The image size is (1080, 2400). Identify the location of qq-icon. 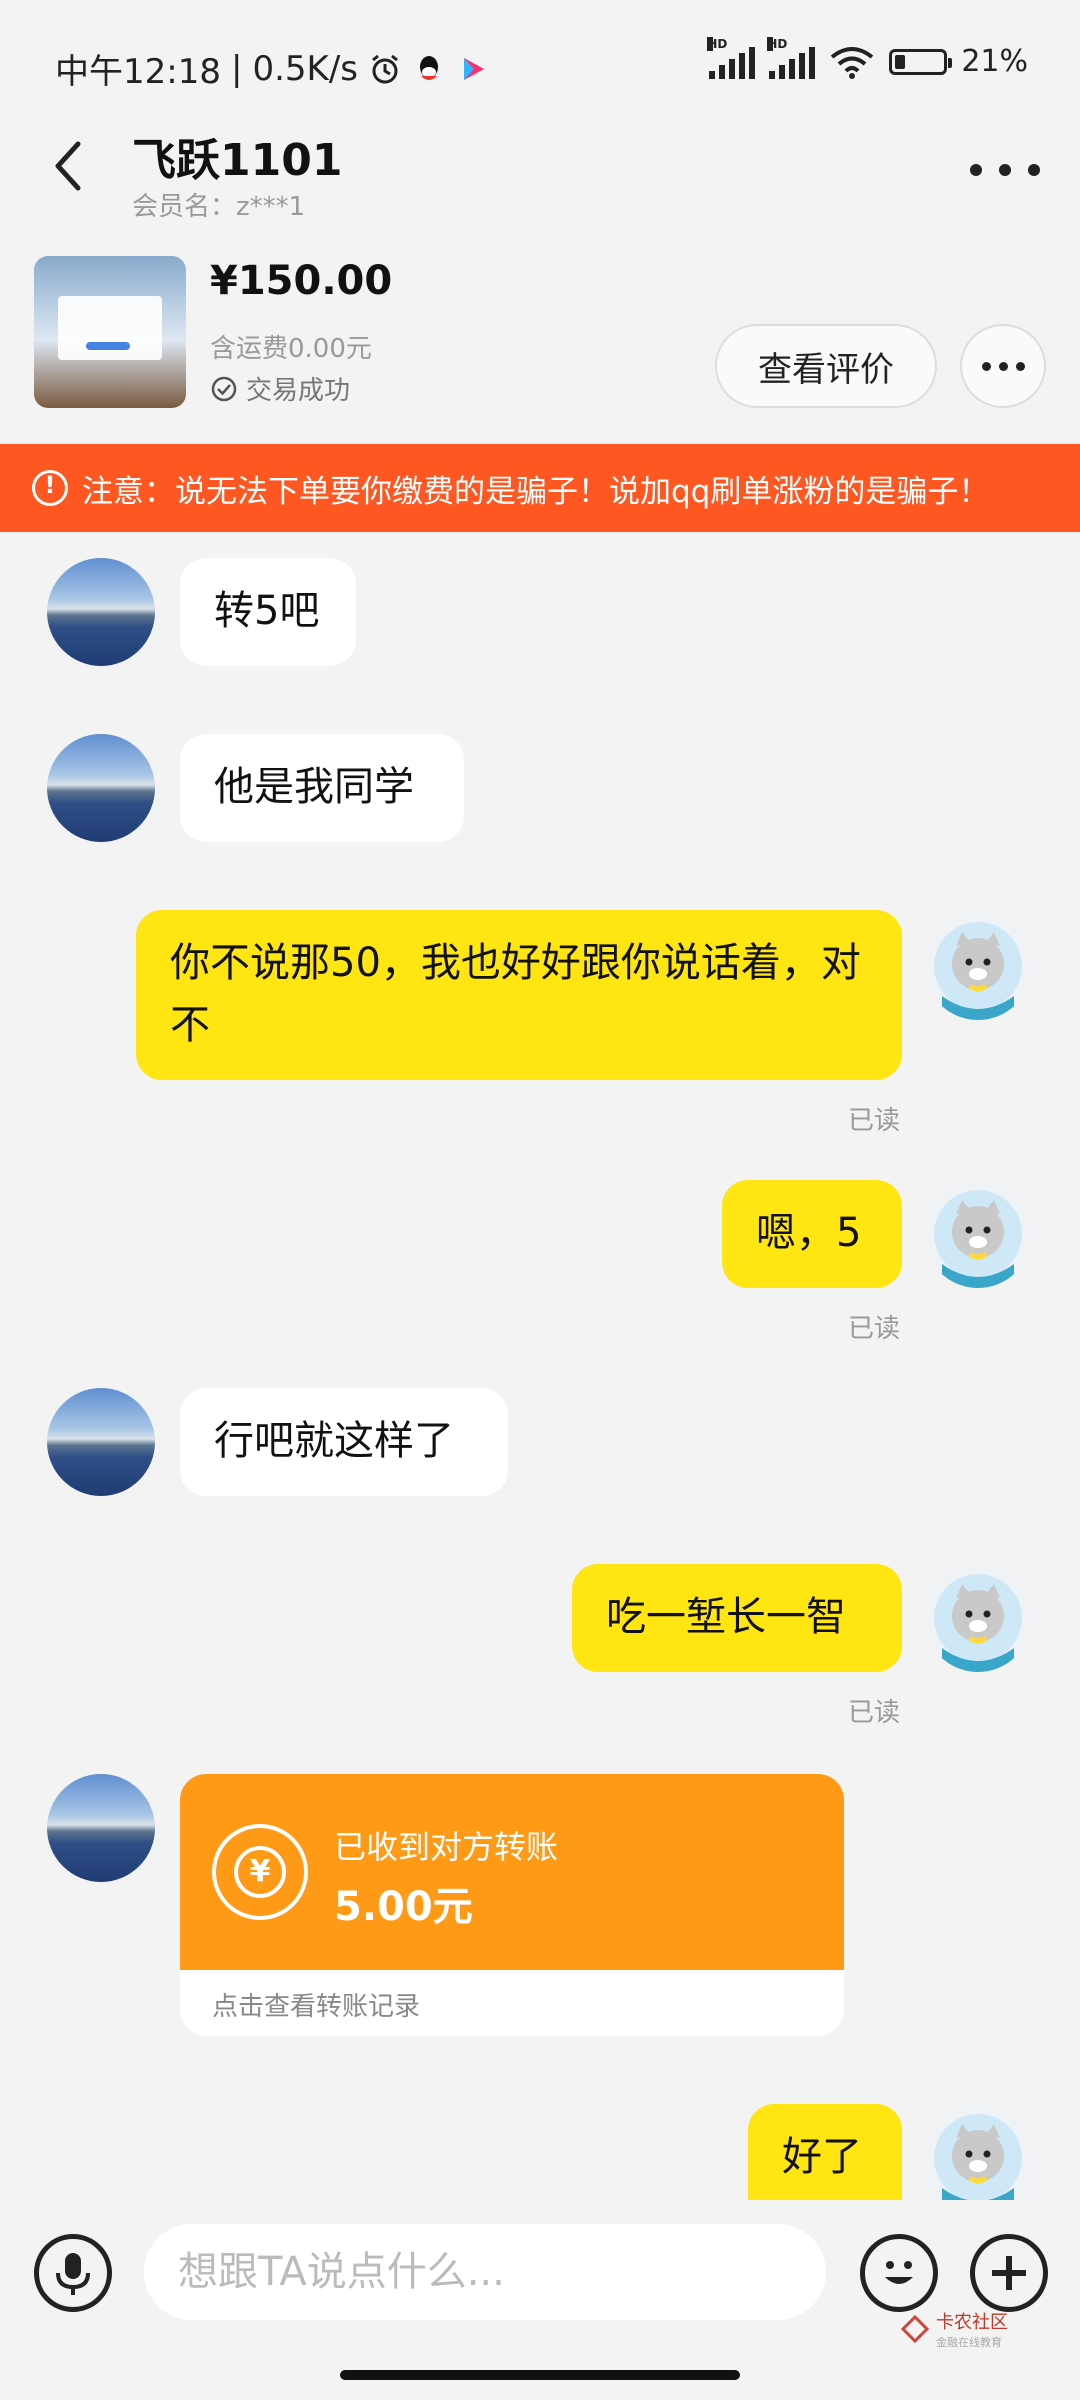
(429, 67).